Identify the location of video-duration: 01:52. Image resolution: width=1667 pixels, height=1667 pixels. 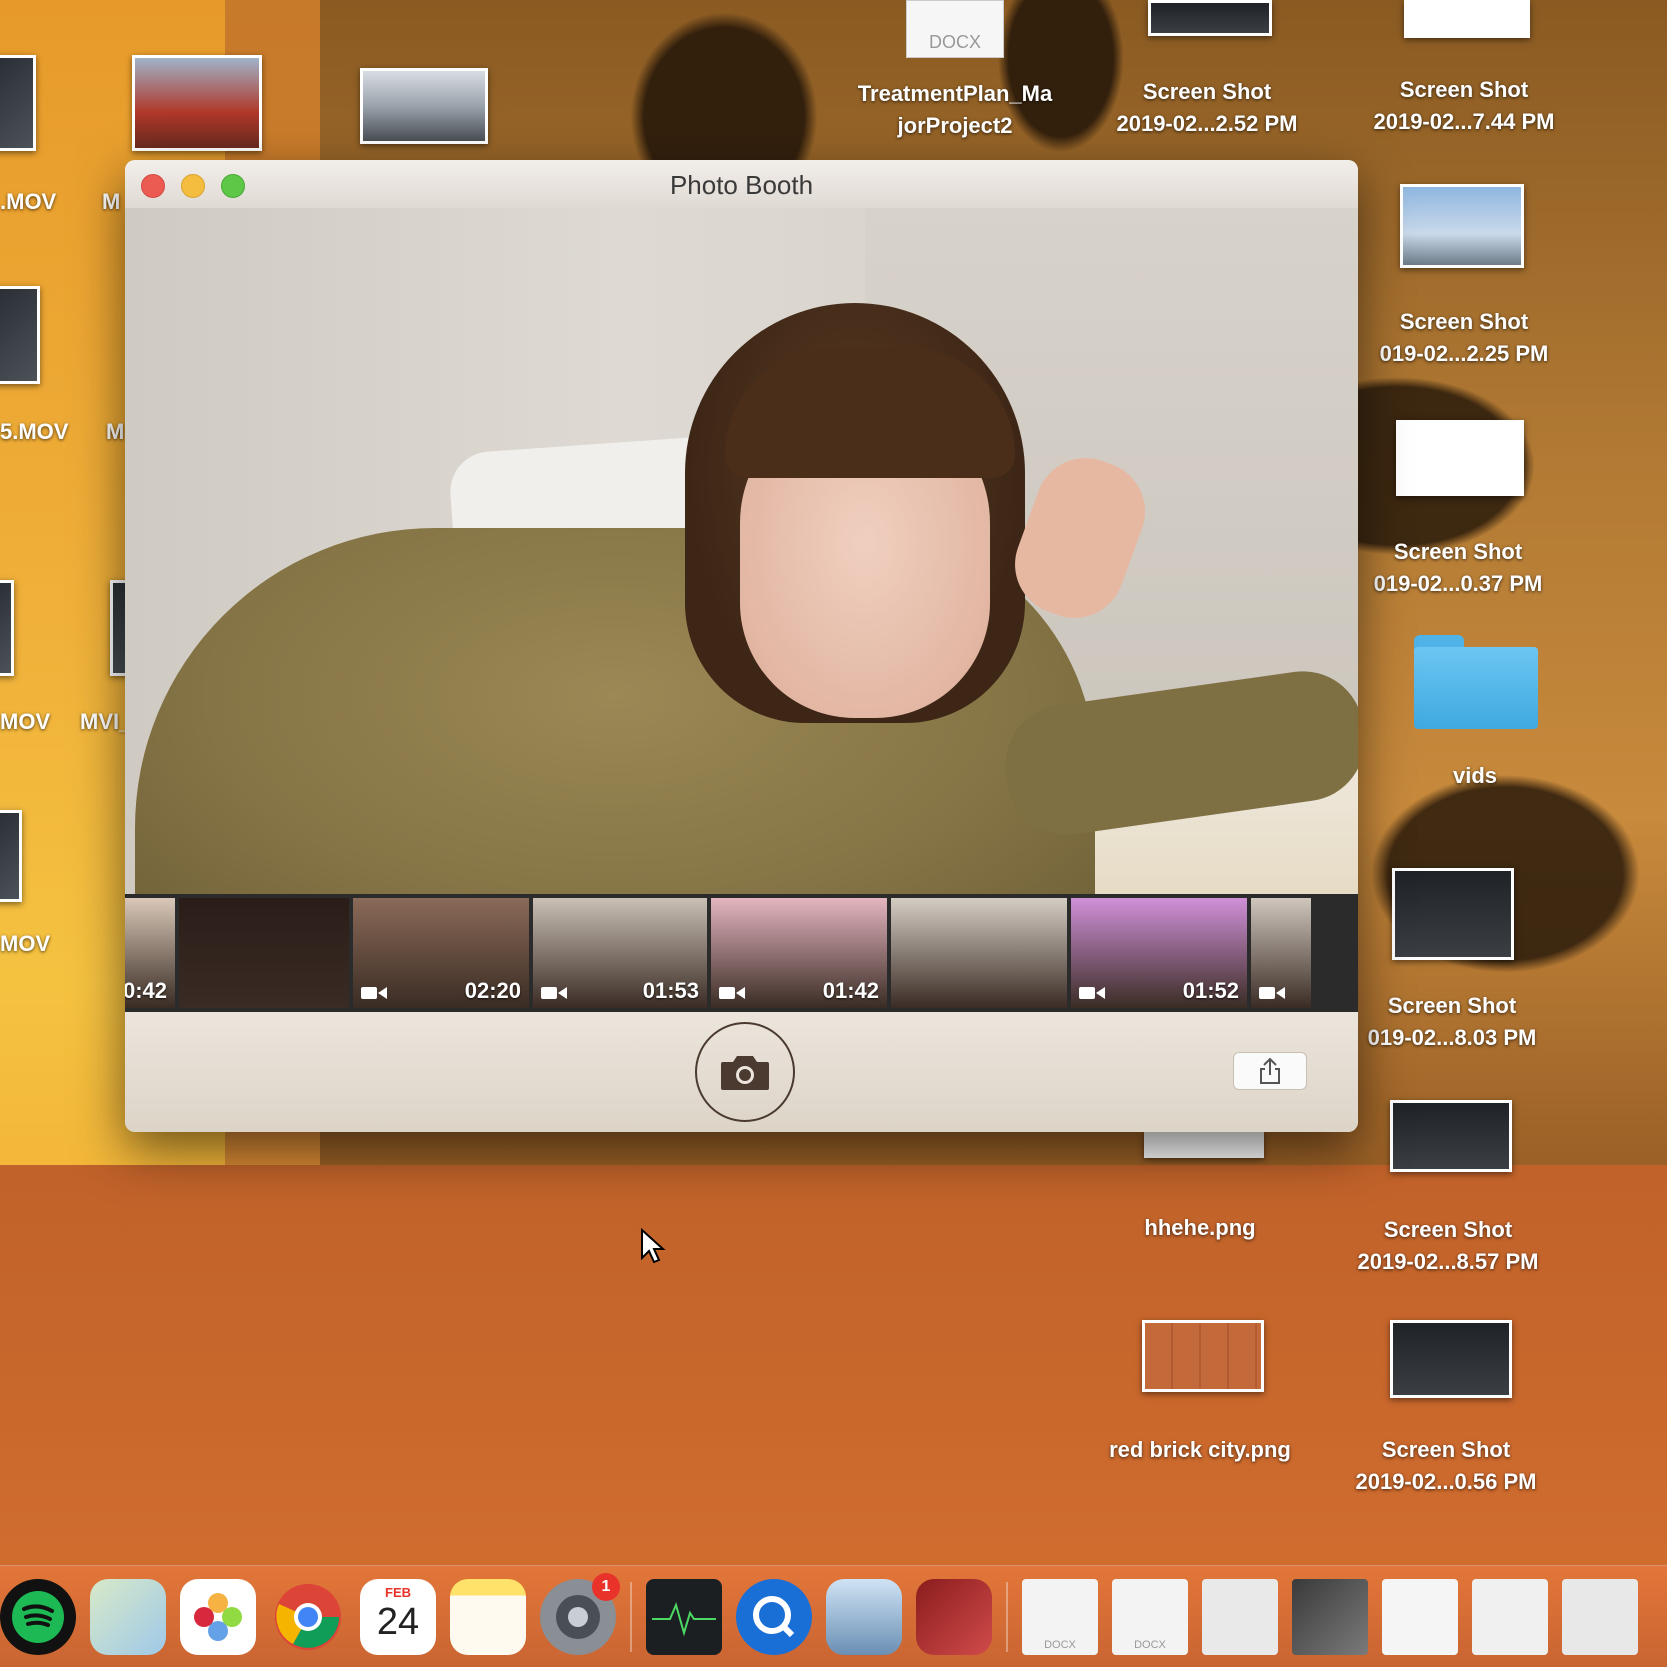
(1210, 990).